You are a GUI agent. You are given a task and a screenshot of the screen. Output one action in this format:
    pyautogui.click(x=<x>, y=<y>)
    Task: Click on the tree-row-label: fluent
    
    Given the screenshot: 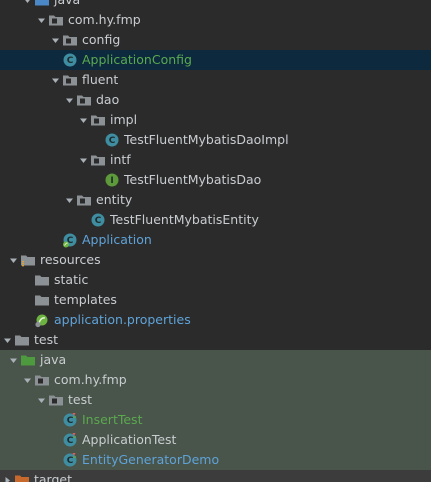 What is the action you would take?
    pyautogui.click(x=100, y=79)
    